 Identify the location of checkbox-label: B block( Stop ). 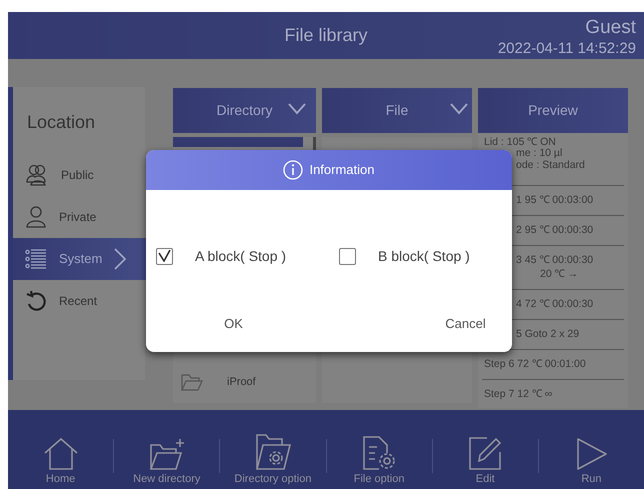
(424, 256).